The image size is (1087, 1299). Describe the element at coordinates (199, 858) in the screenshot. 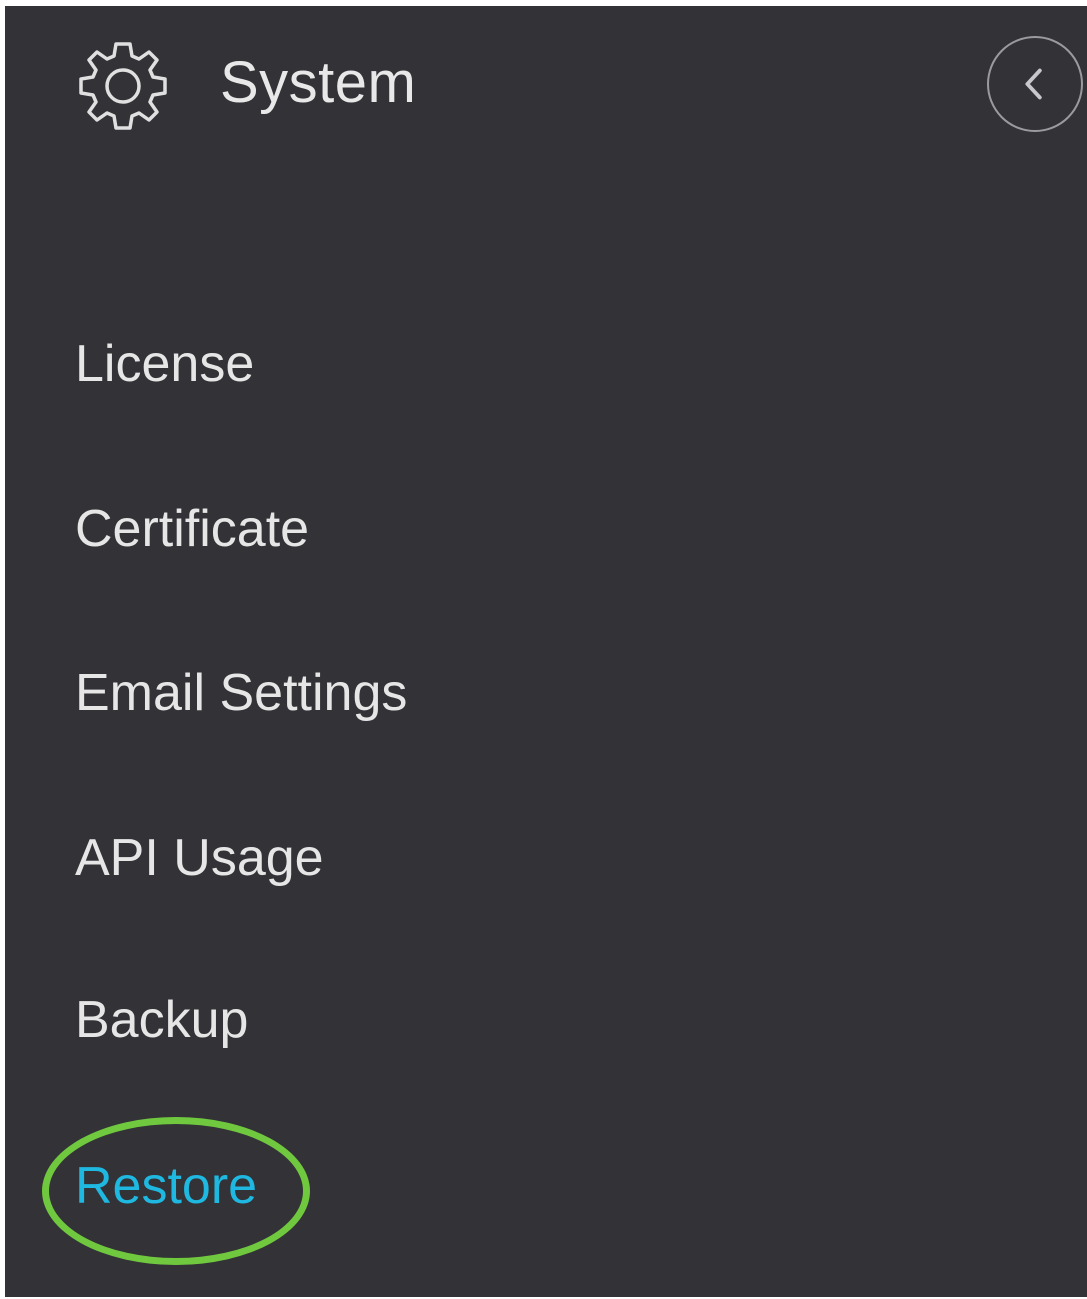

I see `sidebar-item-api-usage: API Usage` at that location.